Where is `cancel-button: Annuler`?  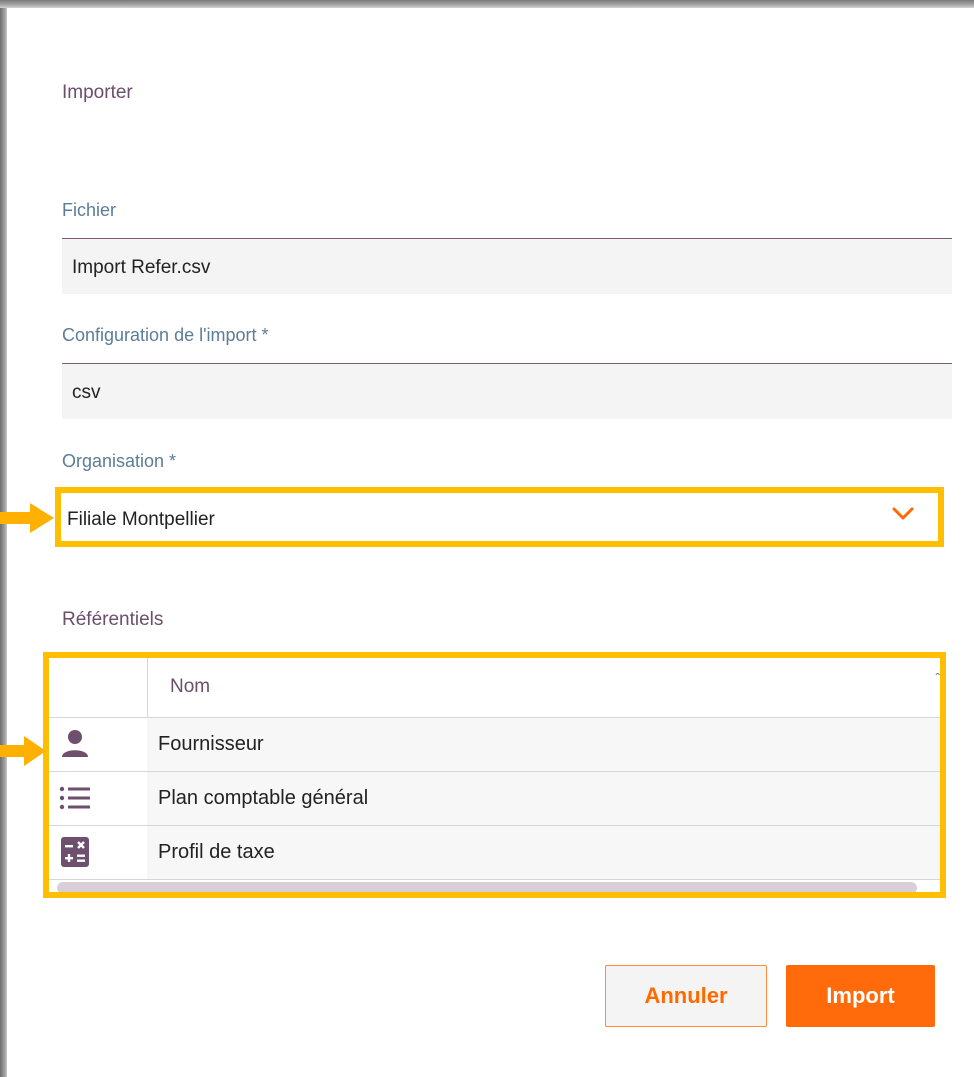 cancel-button: Annuler is located at coordinates (686, 996).